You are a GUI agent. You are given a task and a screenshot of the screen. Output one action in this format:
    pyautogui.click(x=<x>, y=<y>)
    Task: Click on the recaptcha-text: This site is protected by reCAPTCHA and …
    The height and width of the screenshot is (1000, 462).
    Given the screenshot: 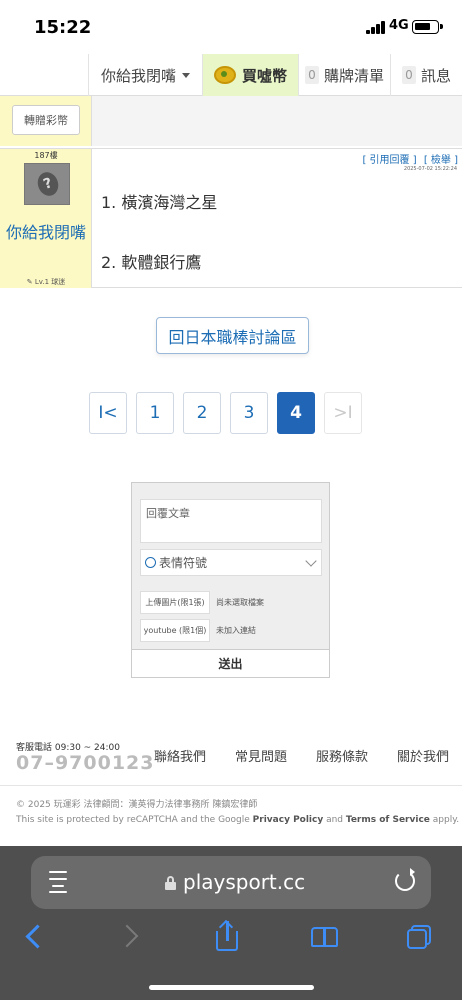 What is the action you would take?
    pyautogui.click(x=134, y=820)
    